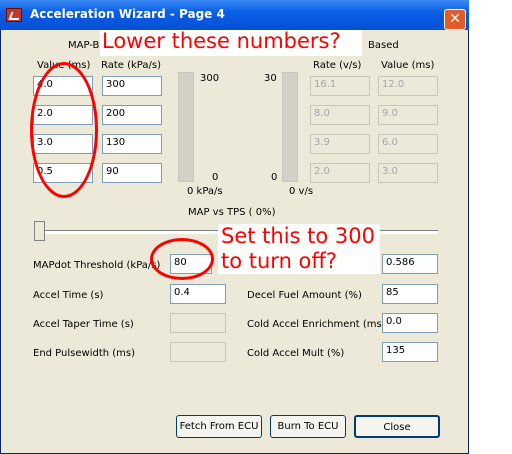 The height and width of the screenshot is (454, 512). What do you see at coordinates (14, 15) in the screenshot?
I see `app-icon` at bounding box center [14, 15].